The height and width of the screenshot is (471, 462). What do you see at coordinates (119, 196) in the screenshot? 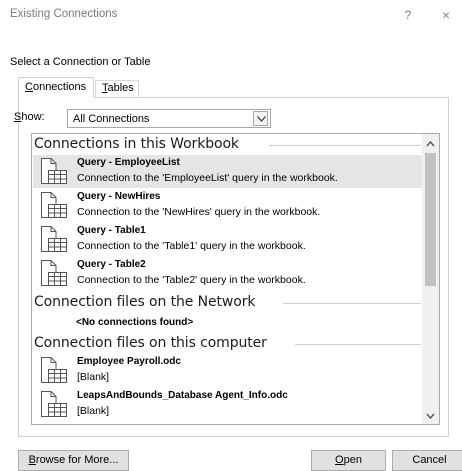
I see `item-name: Query - NewHires` at bounding box center [119, 196].